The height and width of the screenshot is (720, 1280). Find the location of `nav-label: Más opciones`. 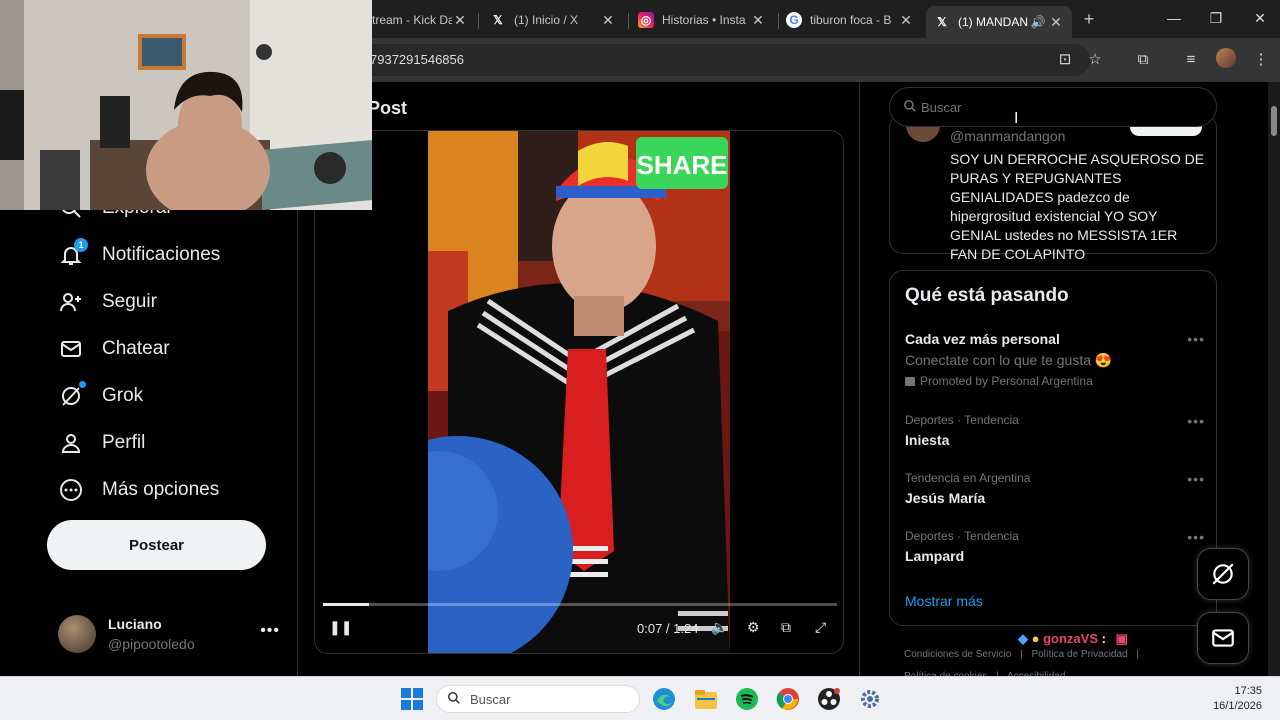

nav-label: Más opciones is located at coordinates (161, 489).